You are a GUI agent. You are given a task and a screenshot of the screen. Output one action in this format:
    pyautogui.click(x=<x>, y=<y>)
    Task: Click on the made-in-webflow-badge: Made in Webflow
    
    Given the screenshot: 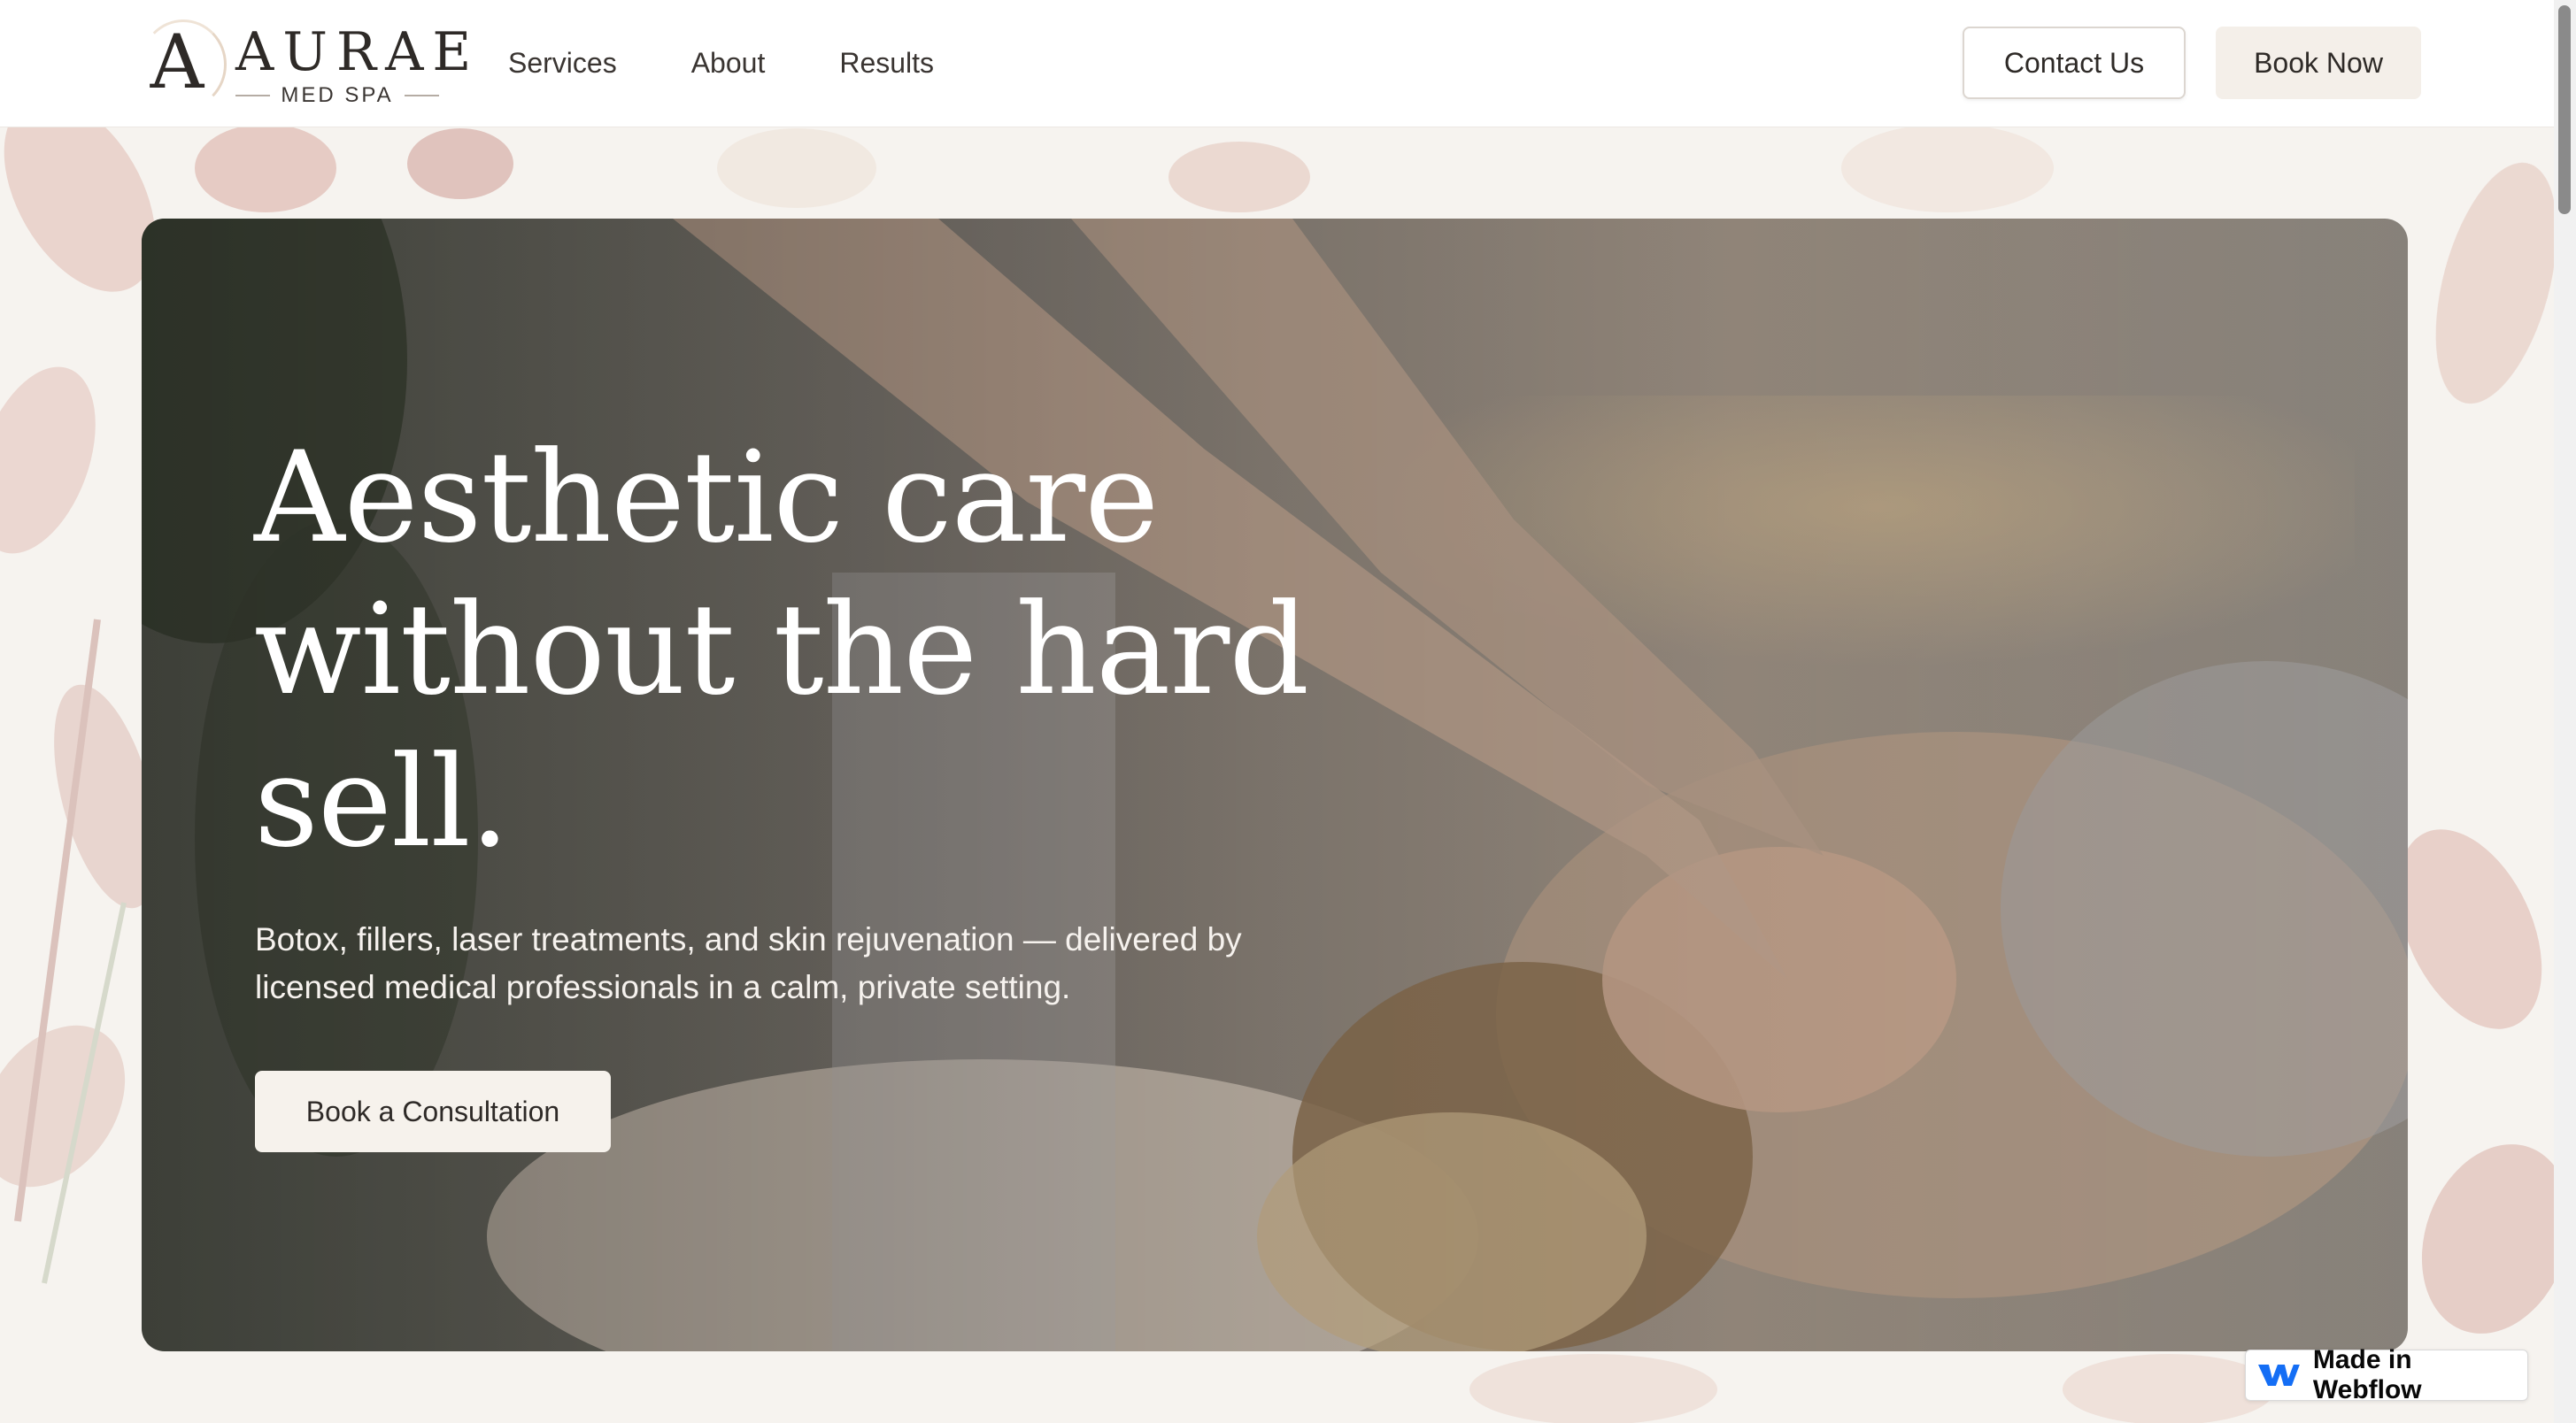 What is the action you would take?
    pyautogui.click(x=2386, y=1374)
    